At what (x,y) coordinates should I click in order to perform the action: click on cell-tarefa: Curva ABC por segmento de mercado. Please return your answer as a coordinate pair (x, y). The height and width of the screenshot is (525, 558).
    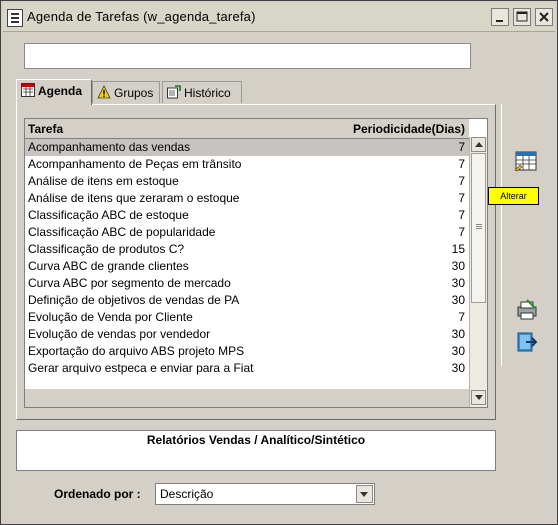
    Looking at the image, I should click on (129, 283).